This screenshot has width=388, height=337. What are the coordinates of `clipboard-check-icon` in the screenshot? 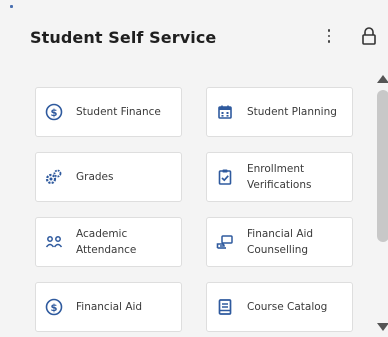 It's located at (225, 177).